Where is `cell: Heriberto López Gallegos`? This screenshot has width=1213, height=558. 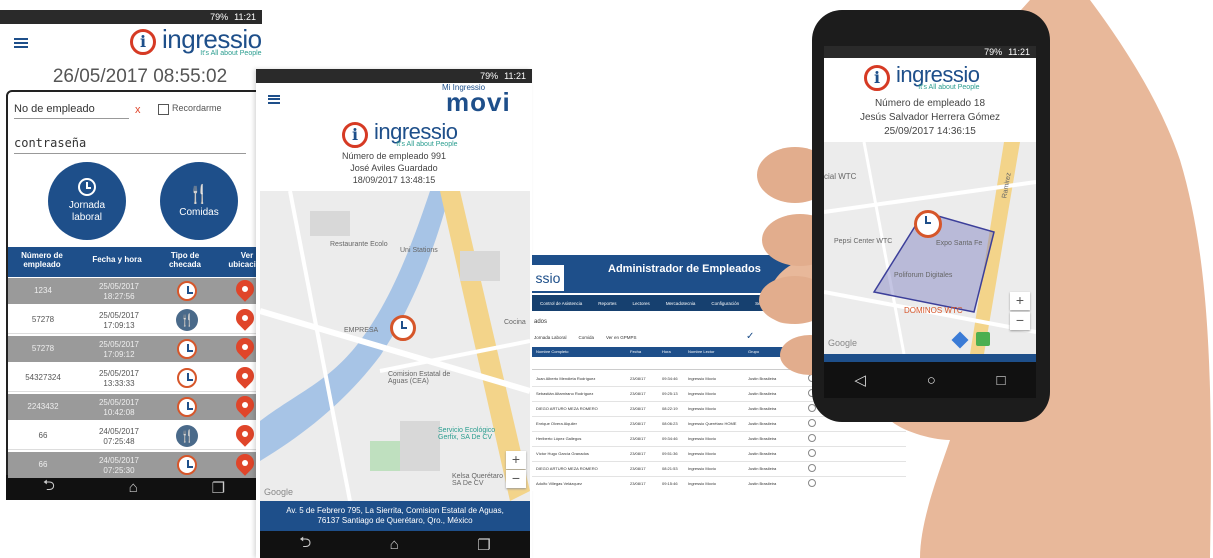
cell: Heriberto López Gallegos is located at coordinates (559, 438).